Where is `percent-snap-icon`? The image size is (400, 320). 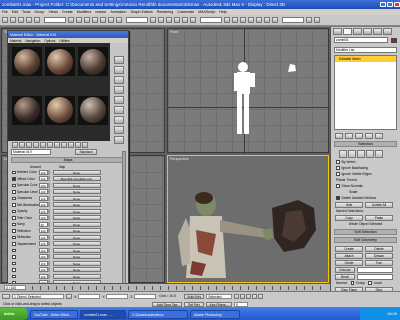 percent-snap-icon is located at coordinates (185, 20).